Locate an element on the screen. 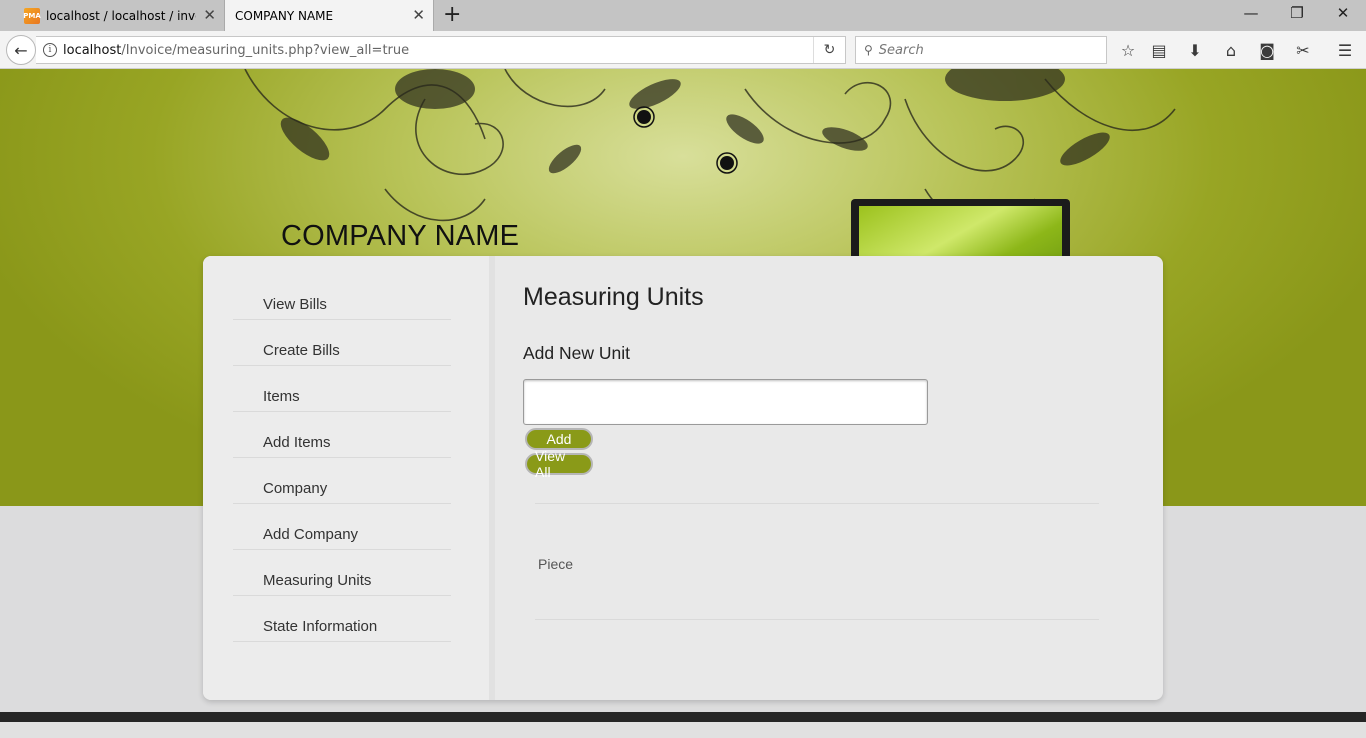  new-tab-icon: + is located at coordinates (452, 15).